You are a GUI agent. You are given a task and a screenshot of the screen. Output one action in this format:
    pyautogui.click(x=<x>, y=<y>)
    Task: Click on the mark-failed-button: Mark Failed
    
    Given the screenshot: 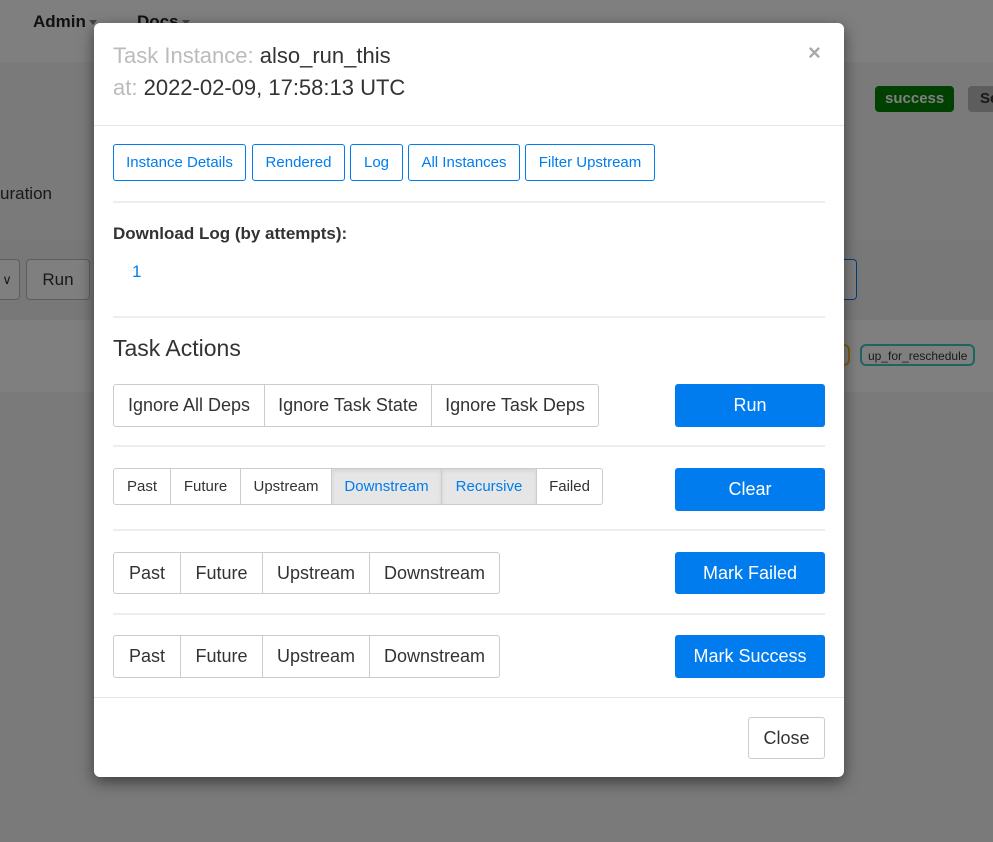 What is the action you would take?
    pyautogui.click(x=750, y=573)
    